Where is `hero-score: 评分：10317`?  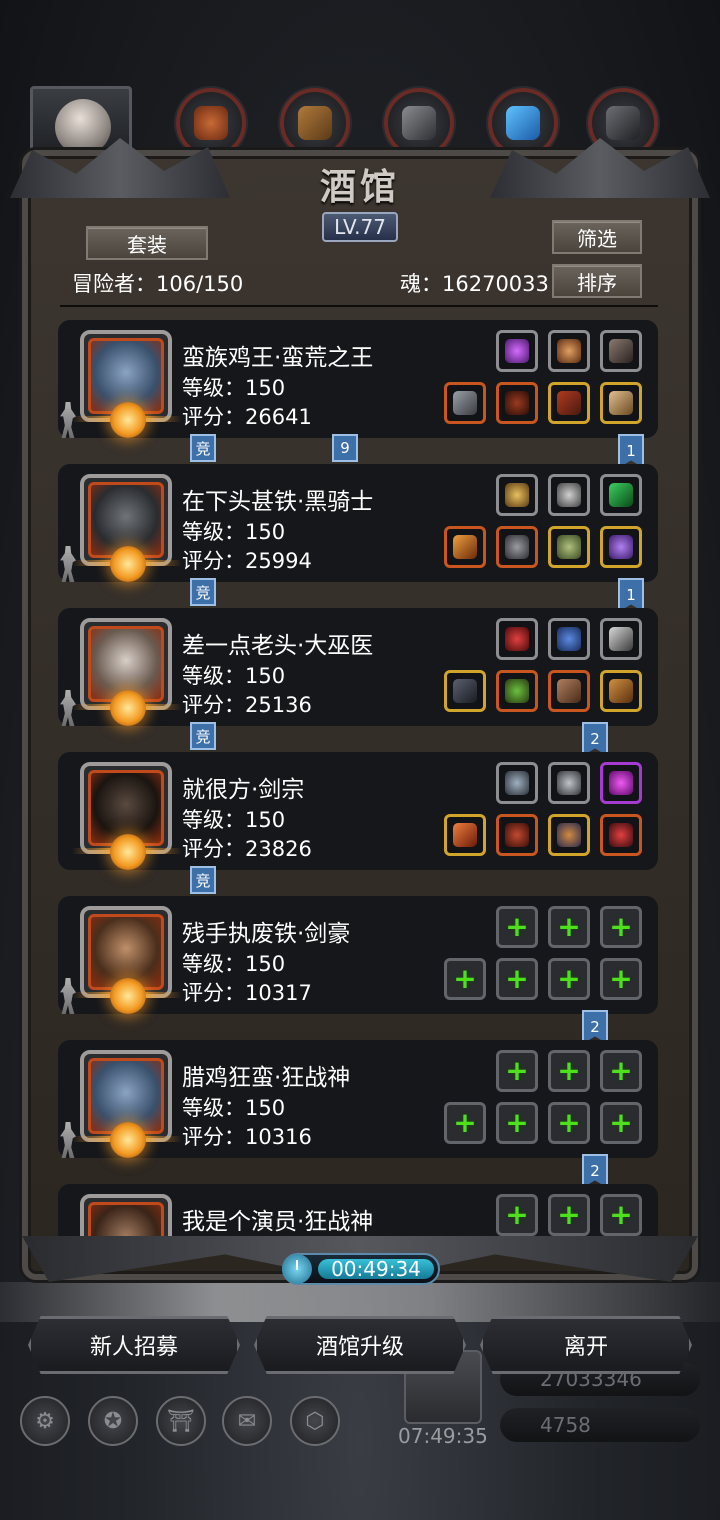
hero-score: 评分：10317 is located at coordinates (247, 993).